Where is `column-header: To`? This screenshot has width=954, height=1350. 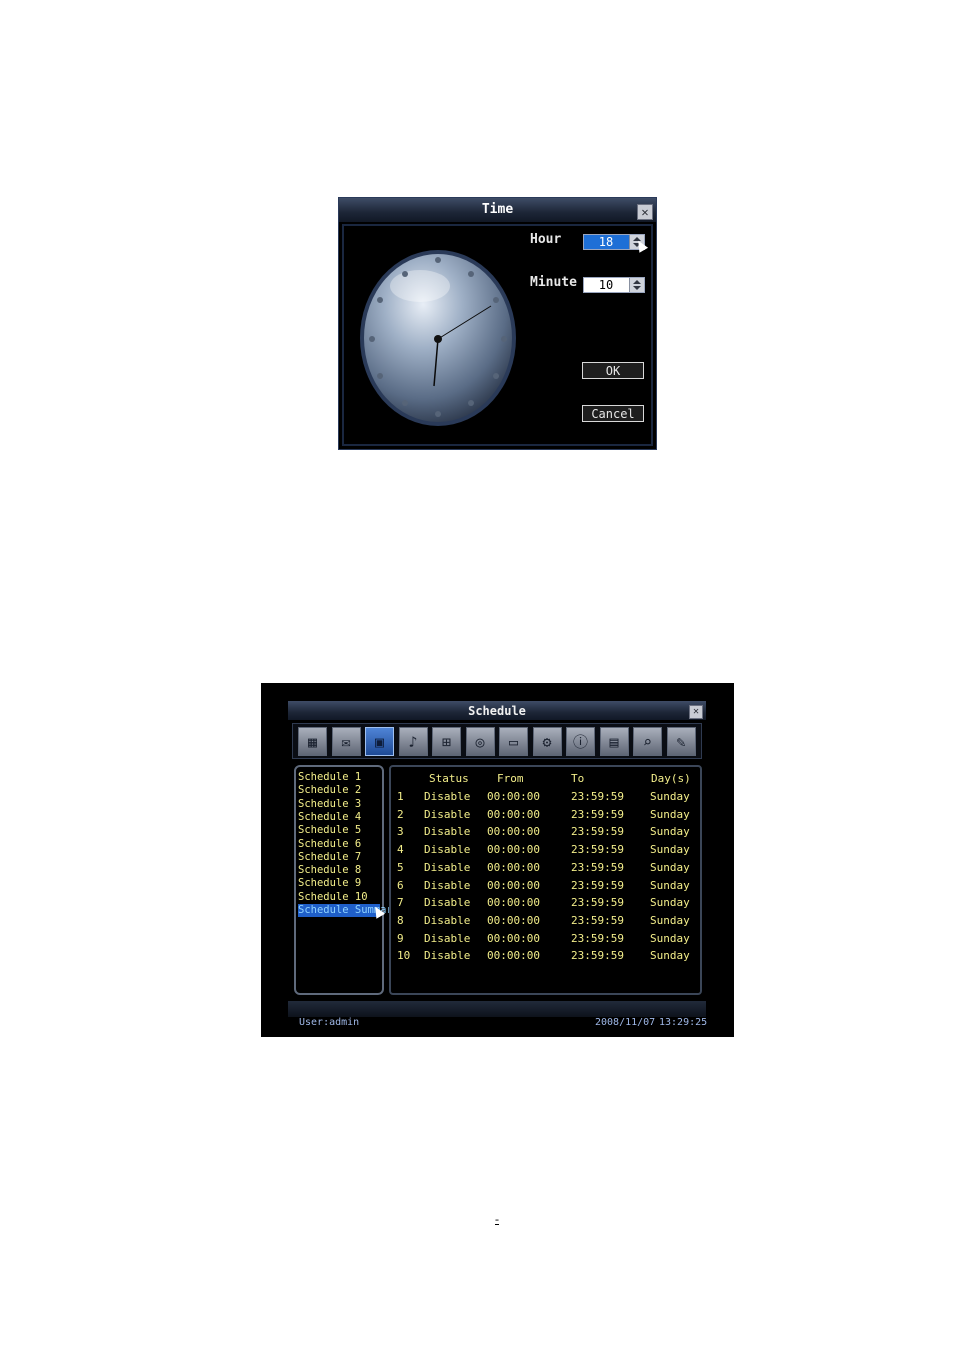 column-header: To is located at coordinates (578, 778).